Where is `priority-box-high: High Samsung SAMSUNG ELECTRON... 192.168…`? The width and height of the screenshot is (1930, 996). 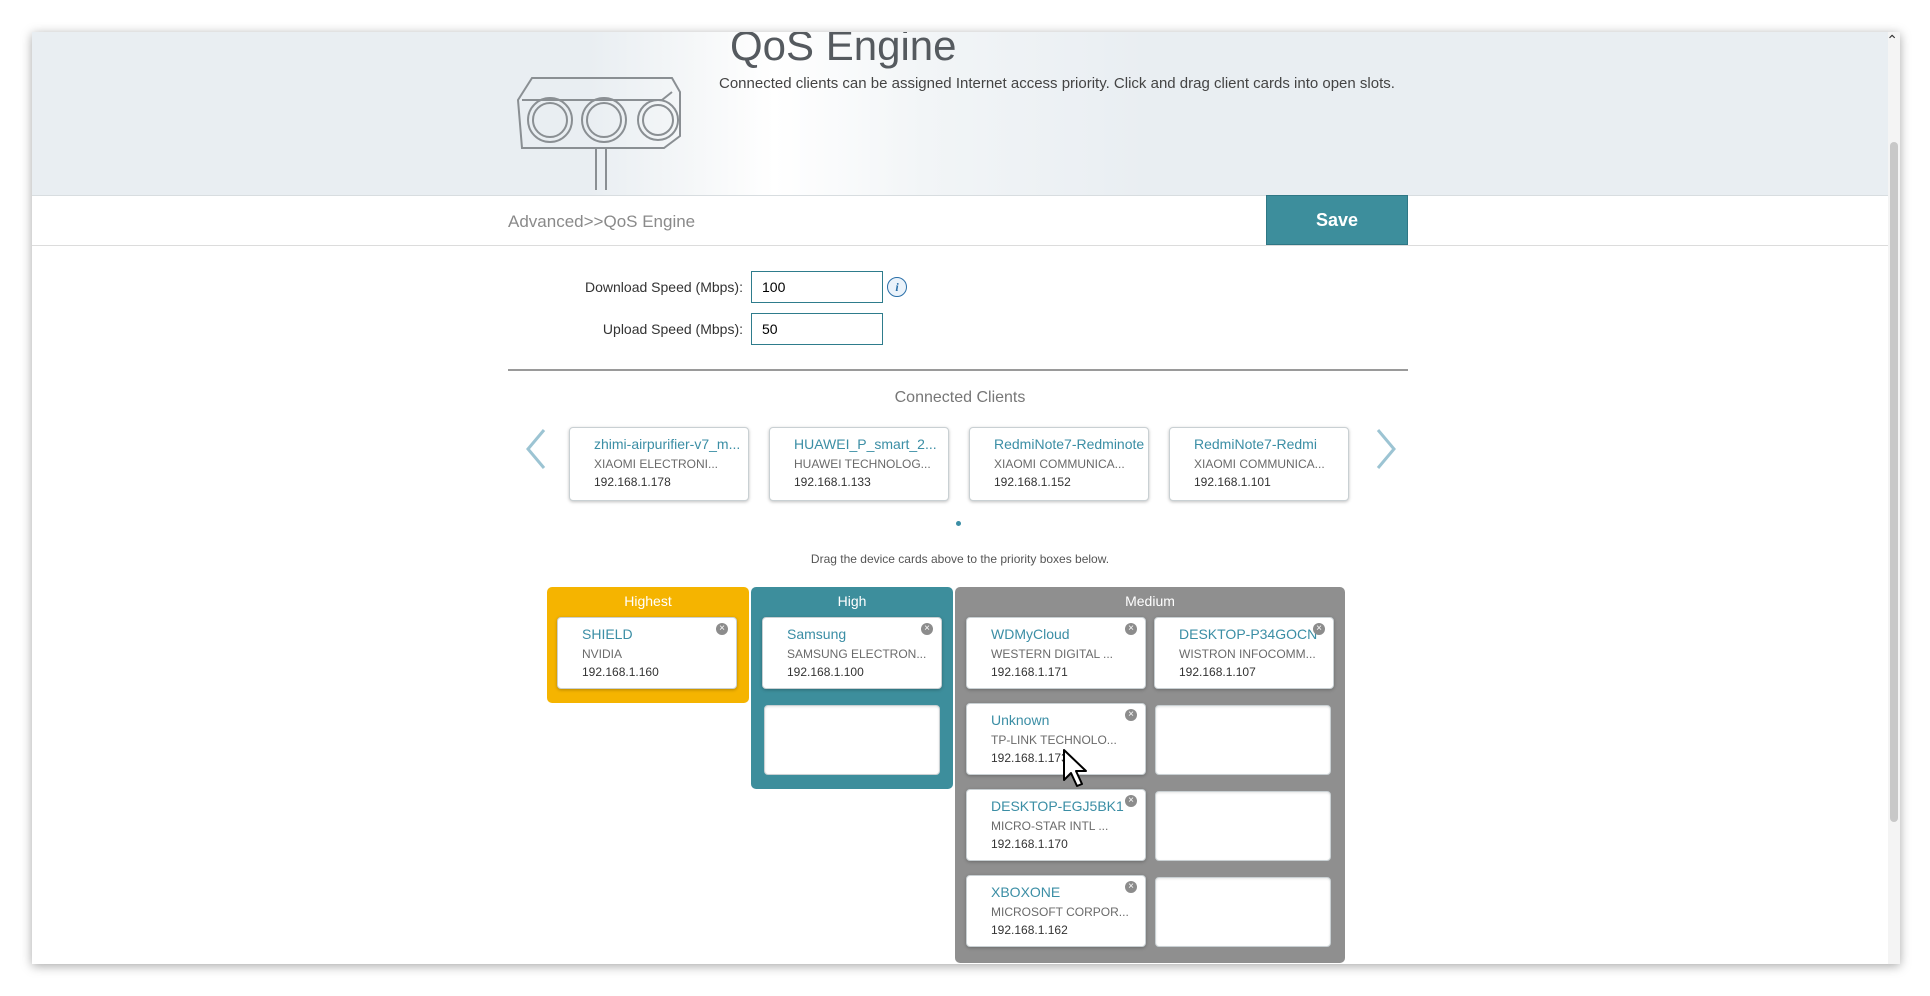
priority-box-high: High Samsung SAMSUNG ELECTRON... 192.168… is located at coordinates (852, 688).